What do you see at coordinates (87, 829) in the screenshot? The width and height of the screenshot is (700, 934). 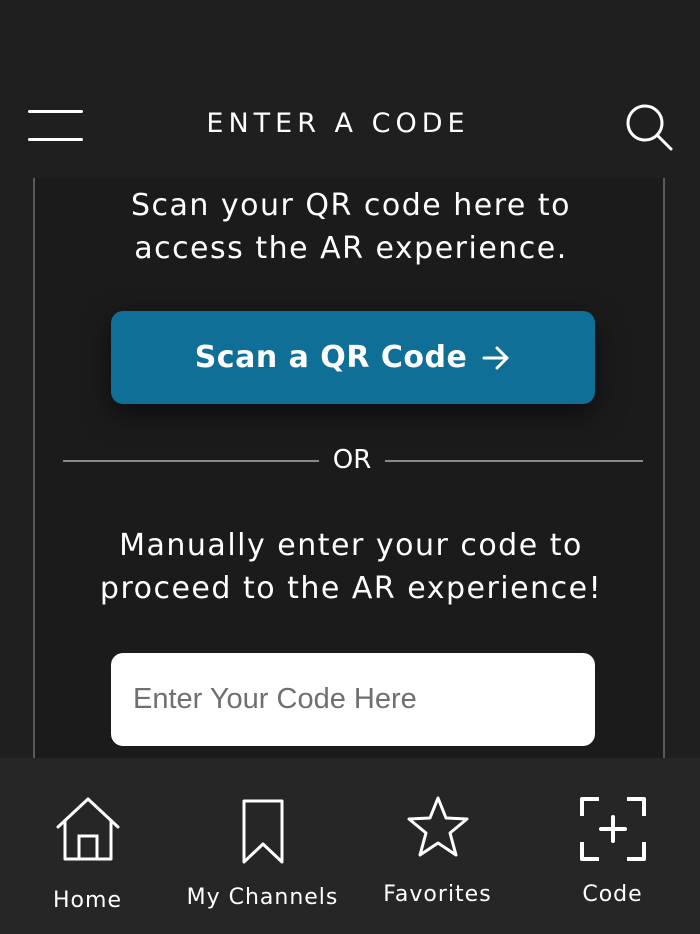 I see `home-icon` at bounding box center [87, 829].